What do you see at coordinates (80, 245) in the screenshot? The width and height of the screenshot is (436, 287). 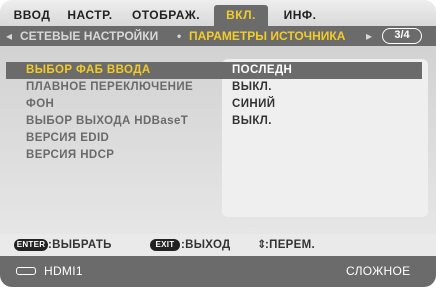 I see `enter-help-text: :ВЫБРАТЬ` at bounding box center [80, 245].